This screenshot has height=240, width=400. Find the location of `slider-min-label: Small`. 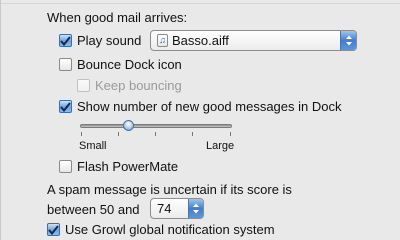

slider-min-label: Small is located at coordinates (93, 146).